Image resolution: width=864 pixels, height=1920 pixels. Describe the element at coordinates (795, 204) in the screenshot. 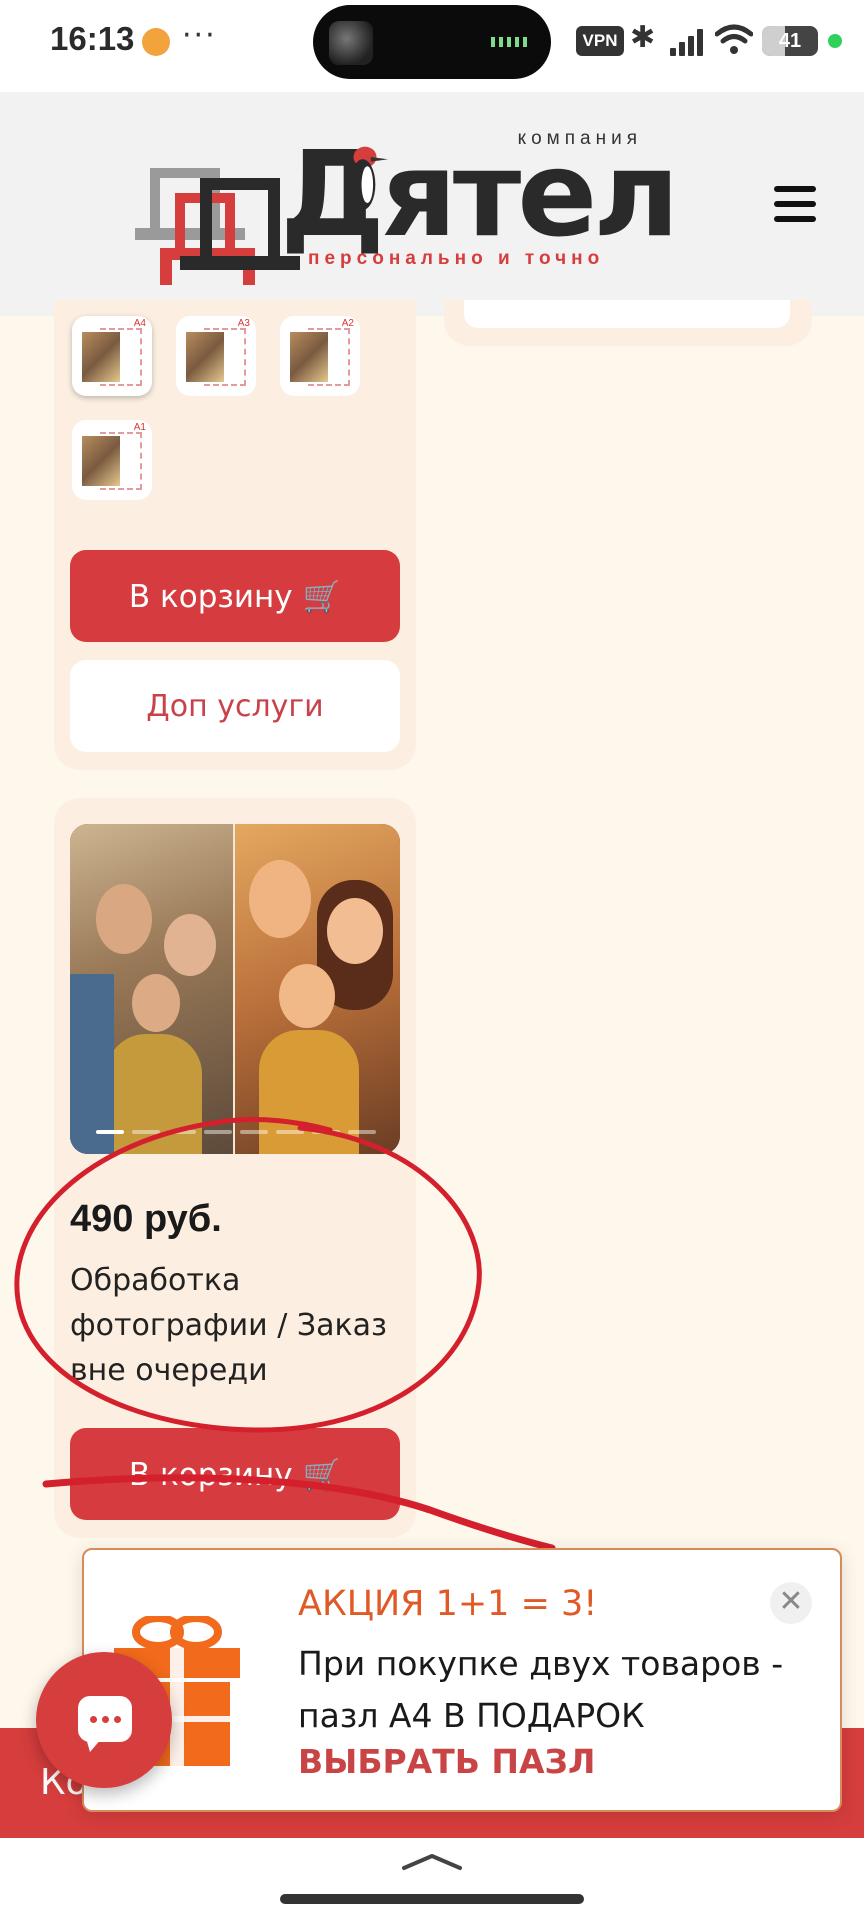

I see `menu-hamburger-icon` at that location.